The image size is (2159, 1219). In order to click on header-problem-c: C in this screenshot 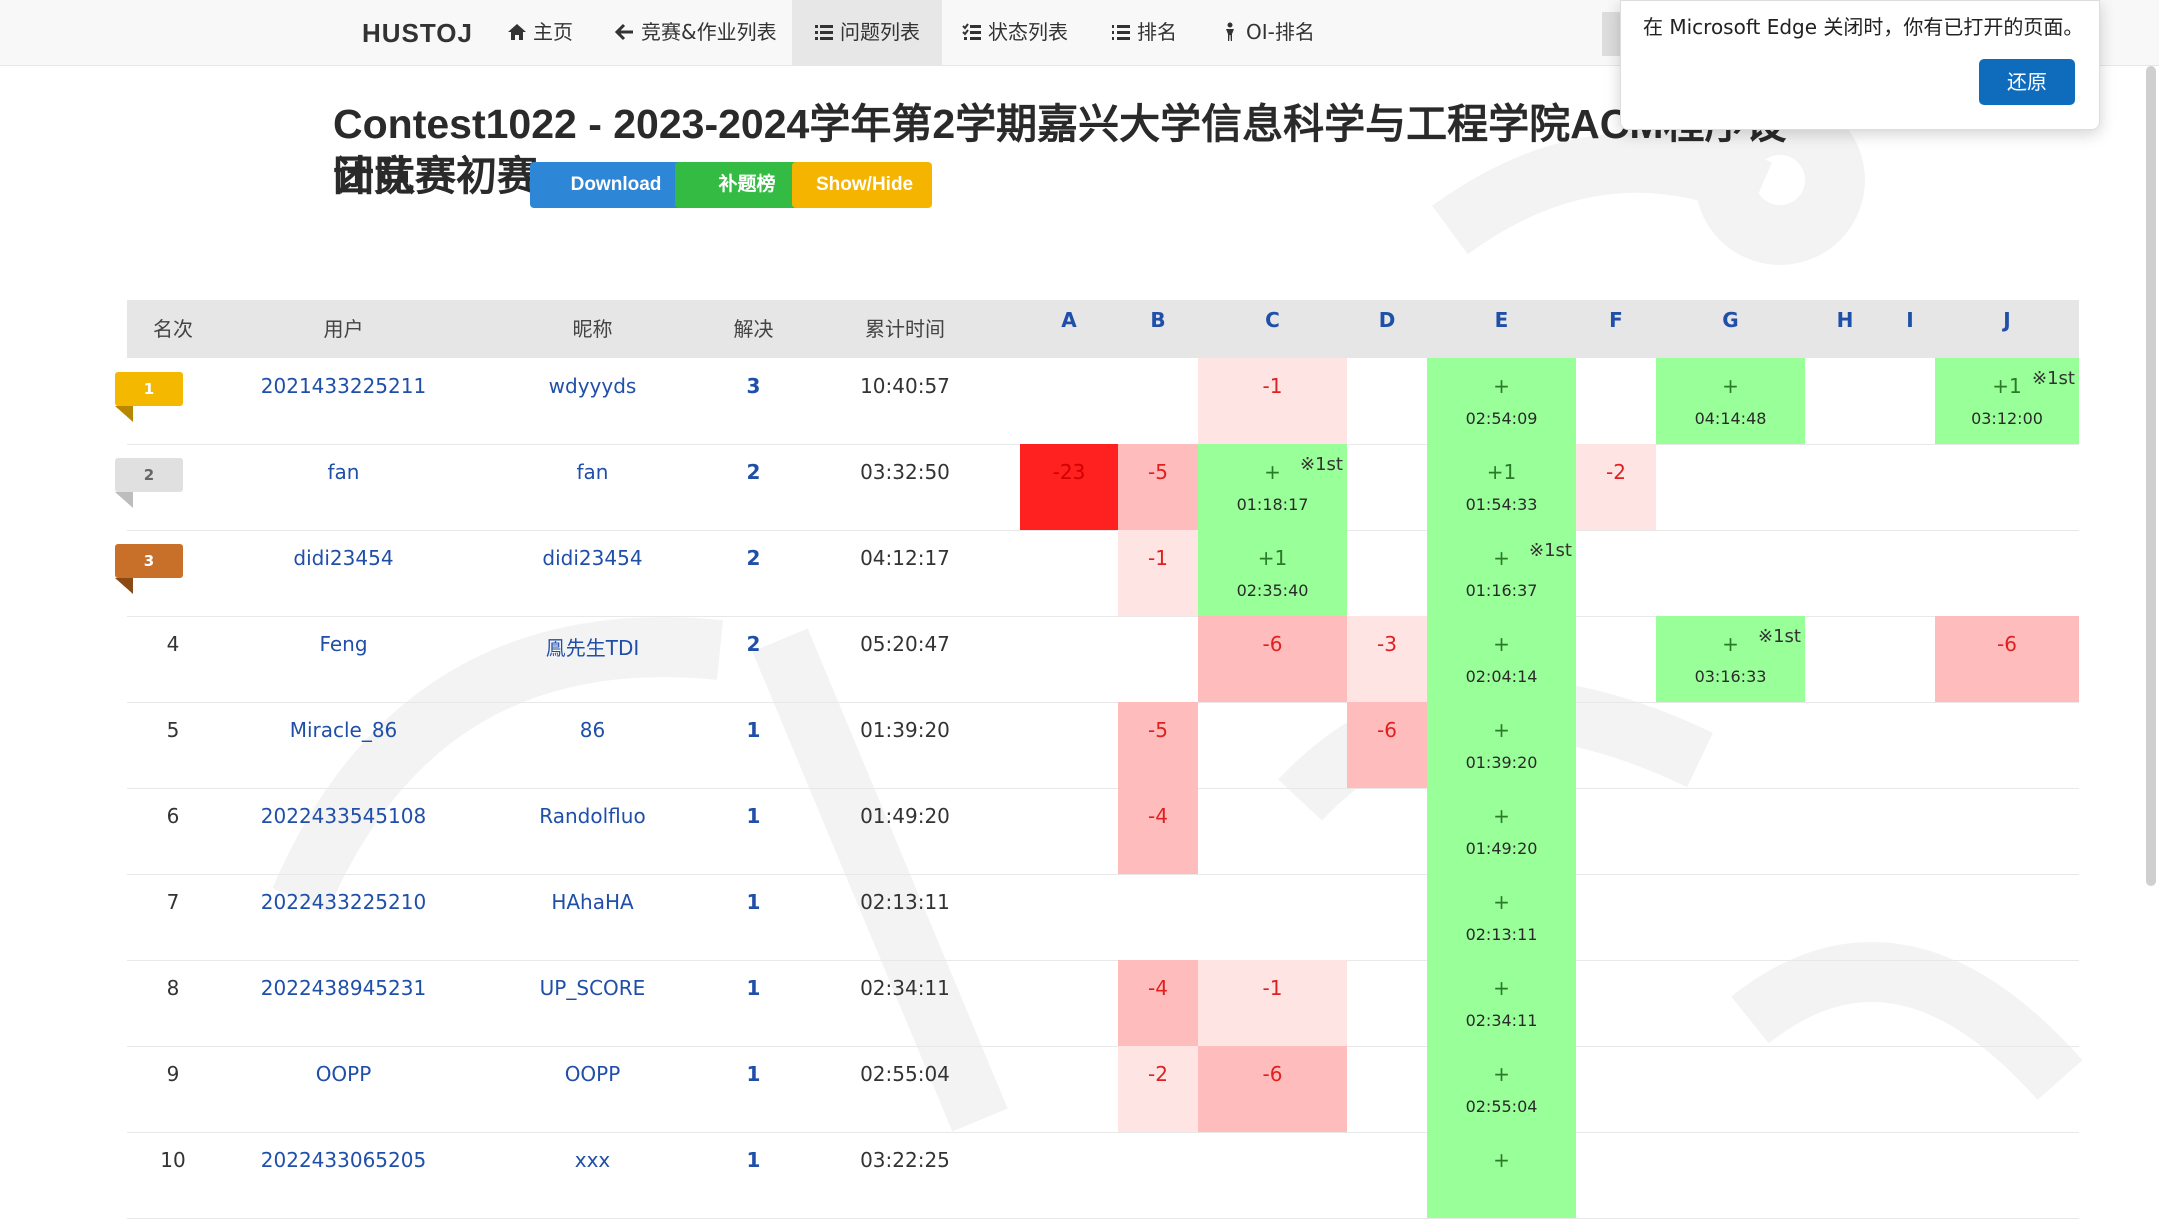, I will do `click(1272, 329)`.